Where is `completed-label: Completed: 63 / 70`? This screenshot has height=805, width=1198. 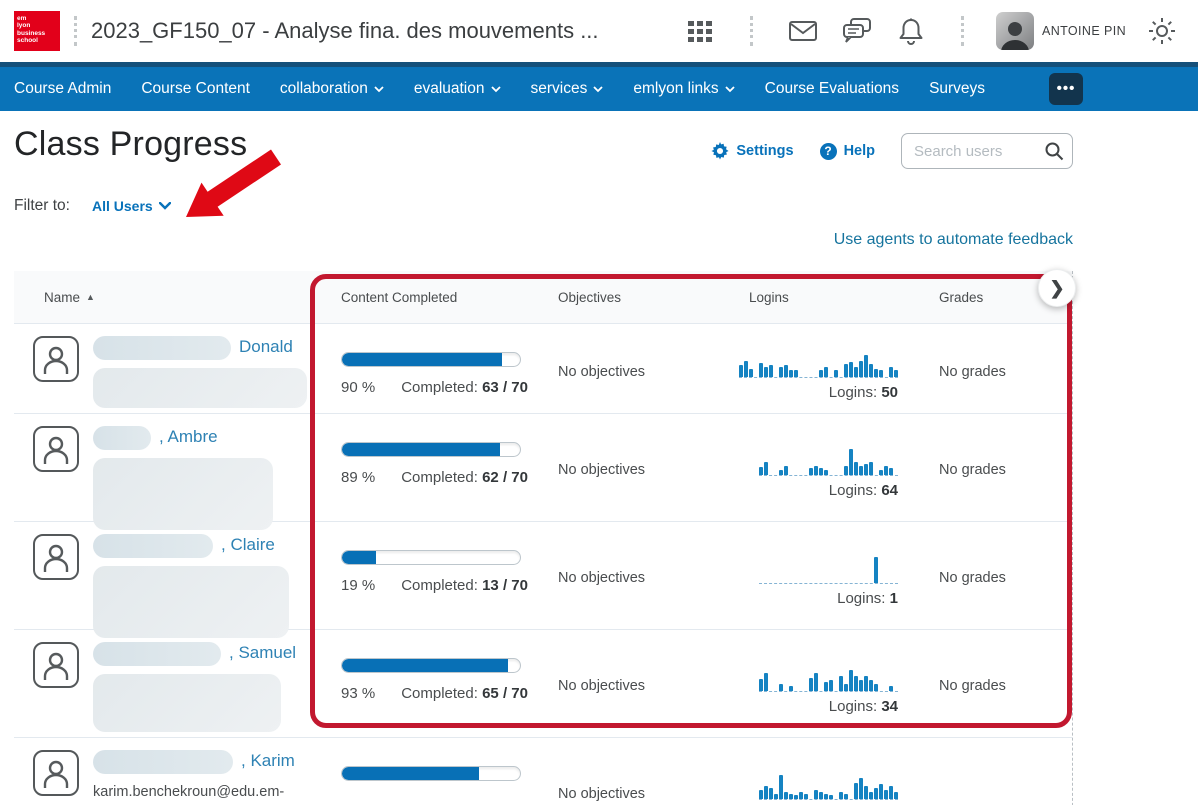 completed-label: Completed: 63 / 70 is located at coordinates (464, 387).